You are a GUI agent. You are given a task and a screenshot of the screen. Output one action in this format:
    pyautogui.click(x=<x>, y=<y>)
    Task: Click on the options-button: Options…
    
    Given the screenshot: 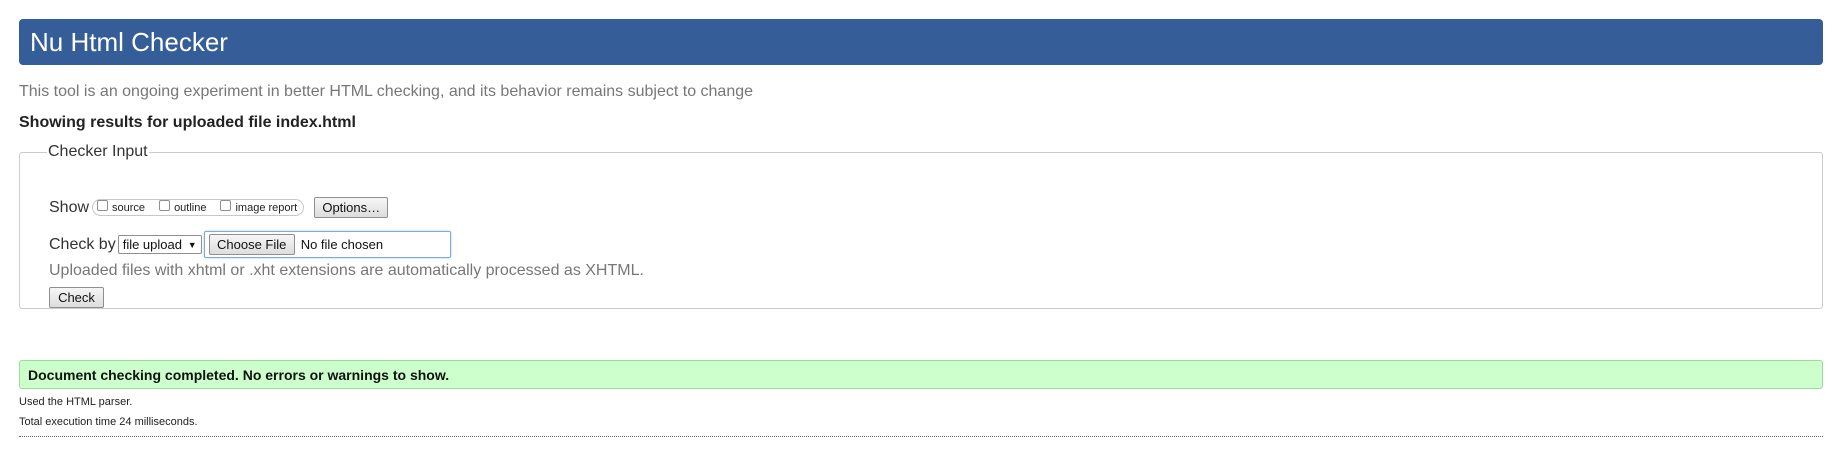 What is the action you would take?
    pyautogui.click(x=351, y=207)
    